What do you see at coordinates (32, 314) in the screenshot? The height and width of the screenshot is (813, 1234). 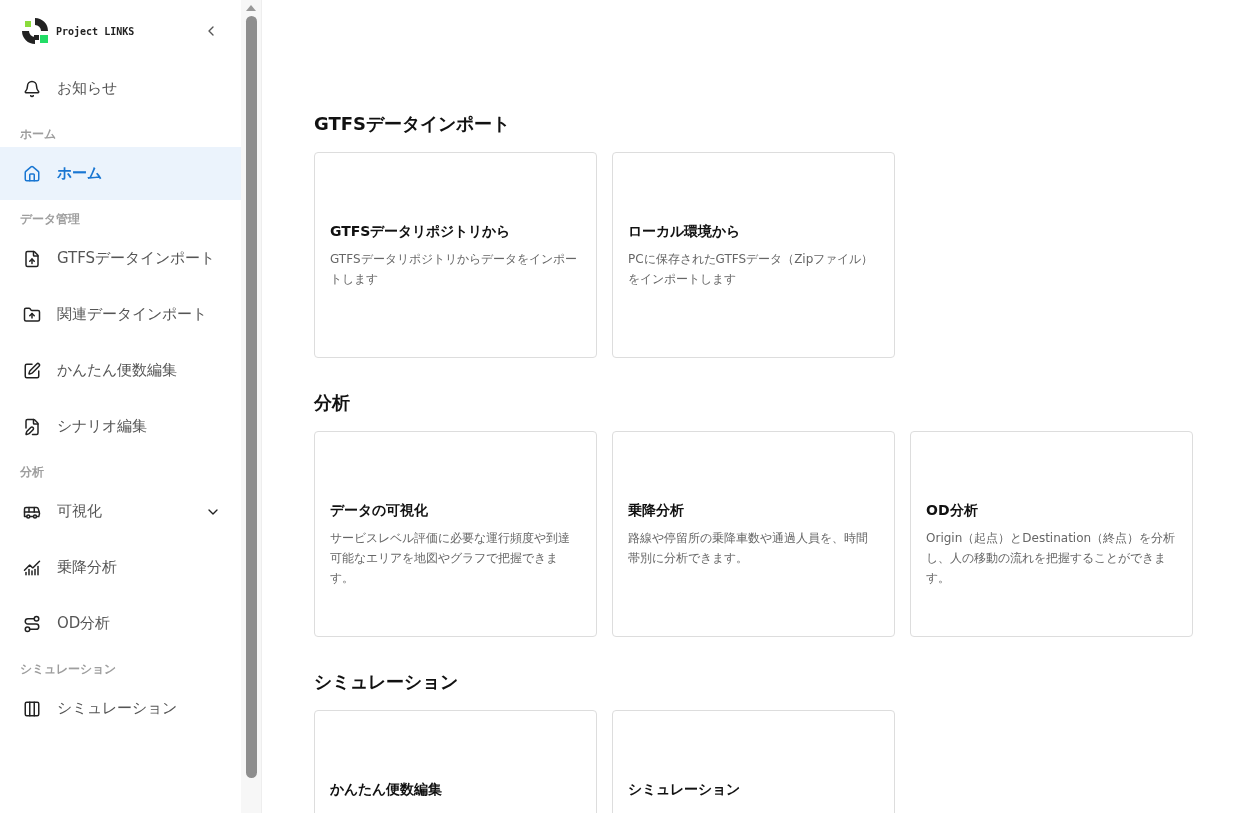 I see `folder-upload-icon` at bounding box center [32, 314].